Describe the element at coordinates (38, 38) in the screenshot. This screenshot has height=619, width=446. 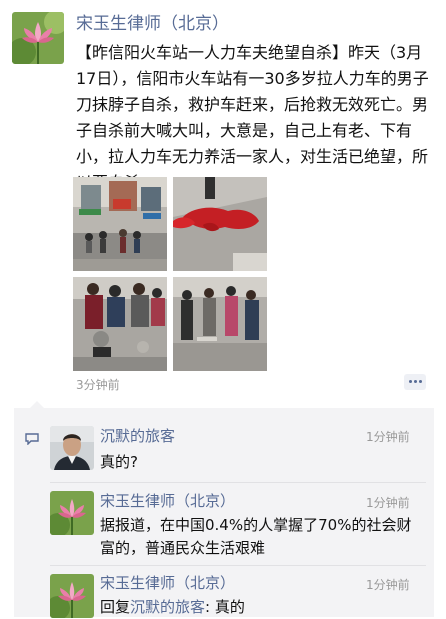
I see `author-avatar` at that location.